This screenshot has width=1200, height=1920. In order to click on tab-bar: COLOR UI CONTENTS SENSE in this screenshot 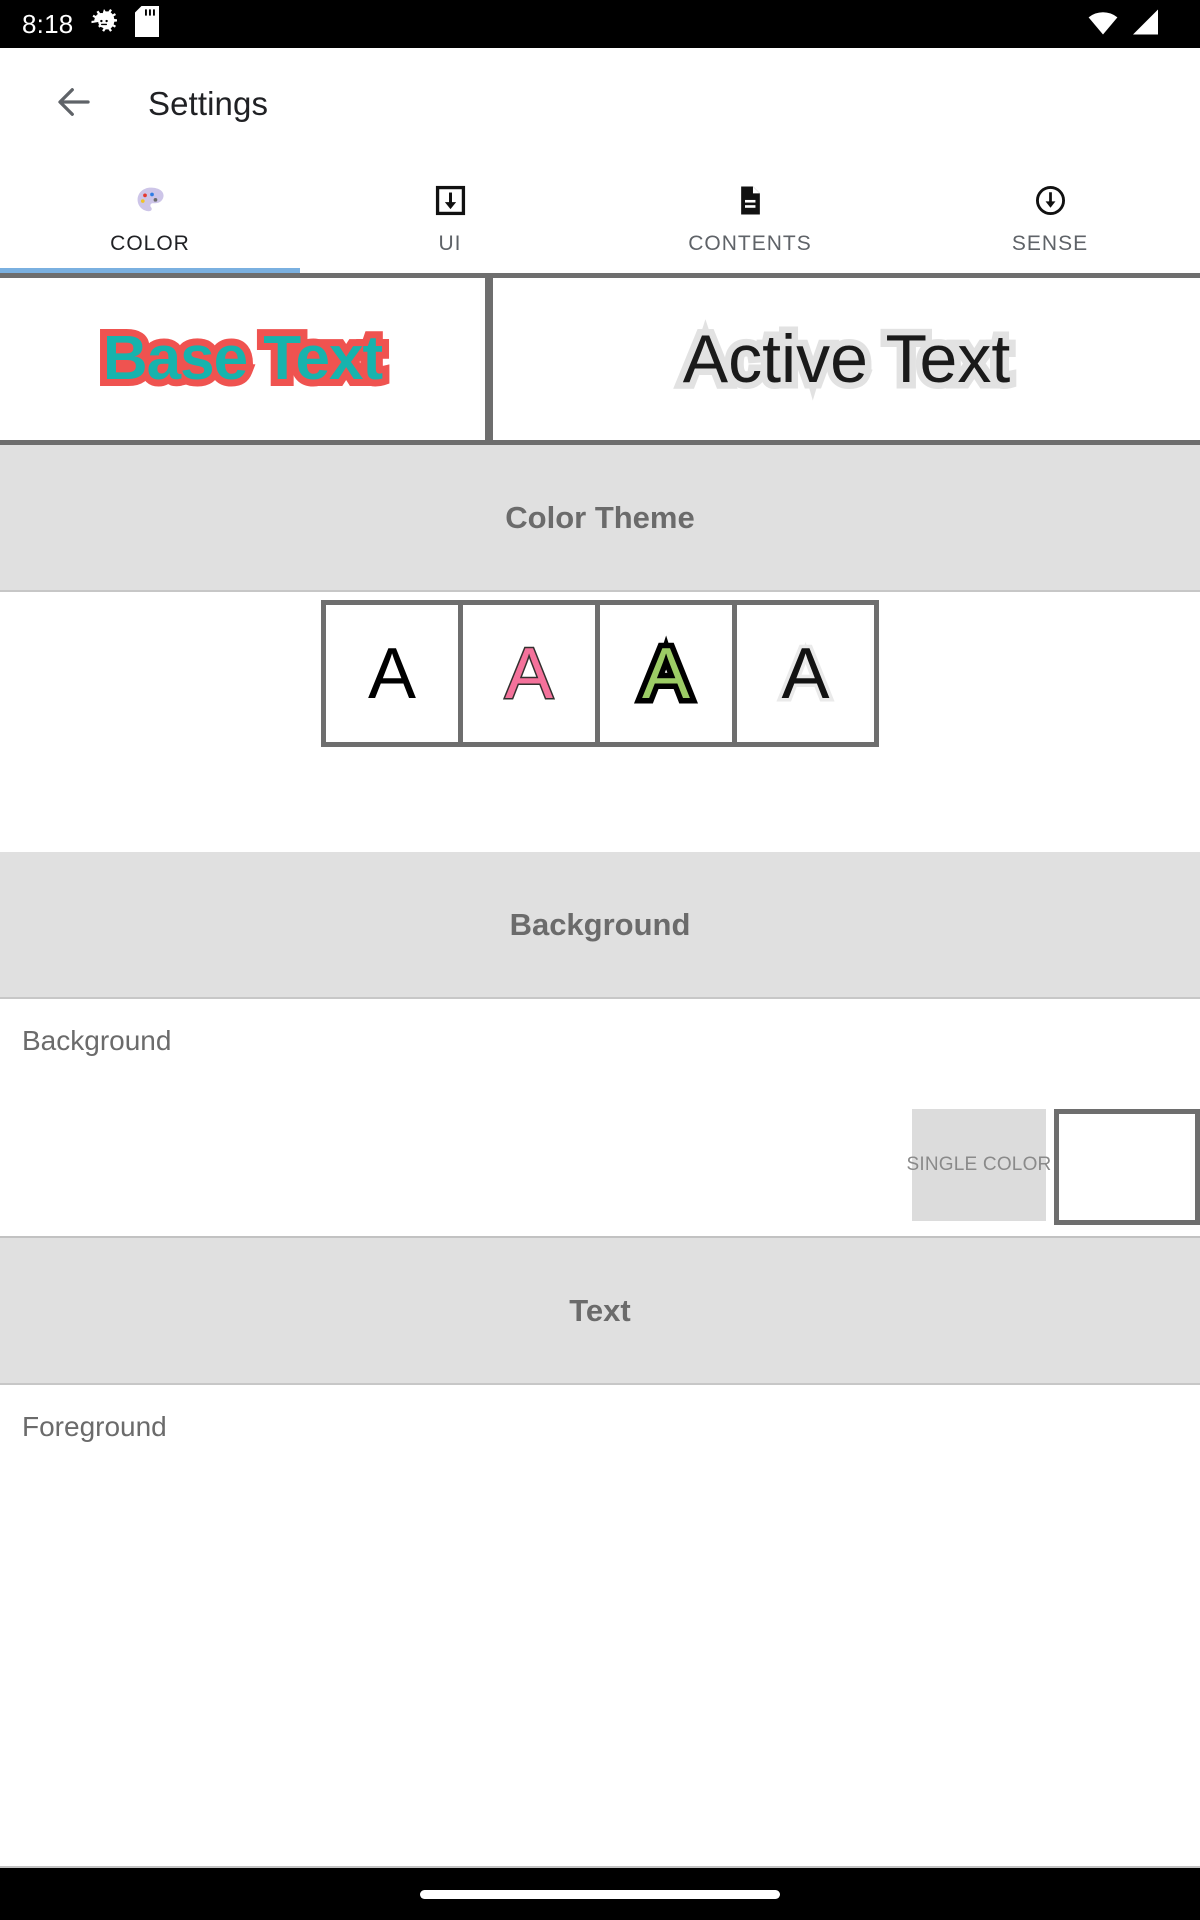, I will do `click(600, 216)`.